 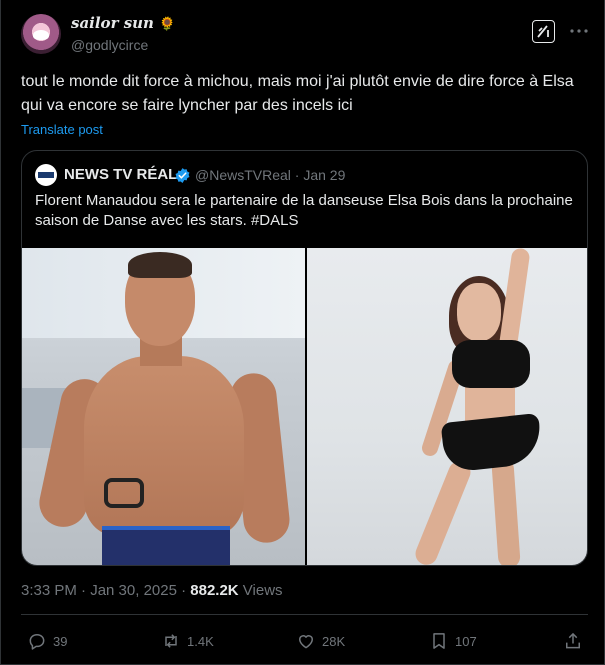 What do you see at coordinates (121, 174) in the screenshot?
I see `quoted-author-name: NEWS TV RÉAL` at bounding box center [121, 174].